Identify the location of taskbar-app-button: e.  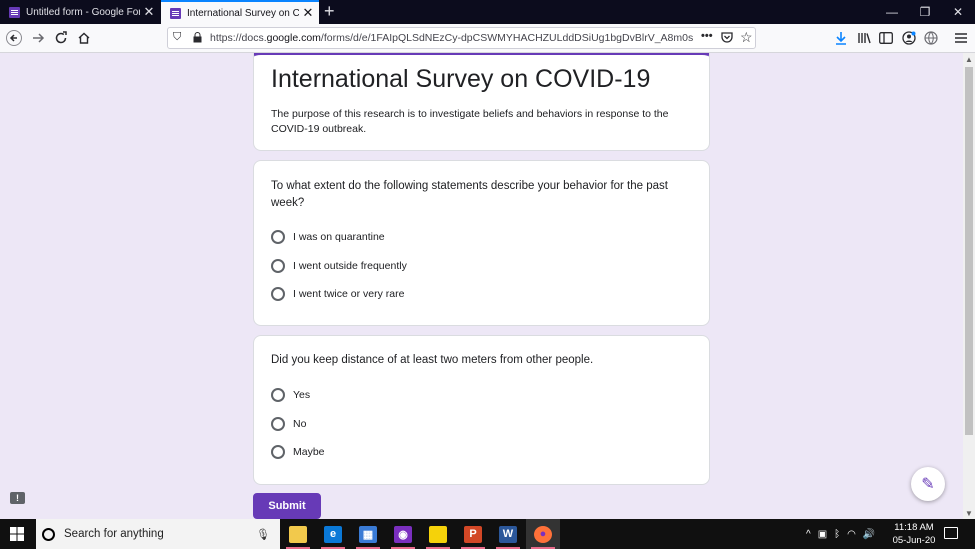
(333, 534).